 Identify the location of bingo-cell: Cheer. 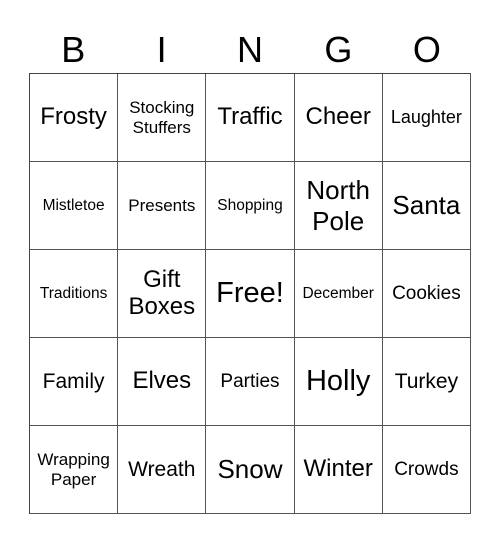
(338, 118).